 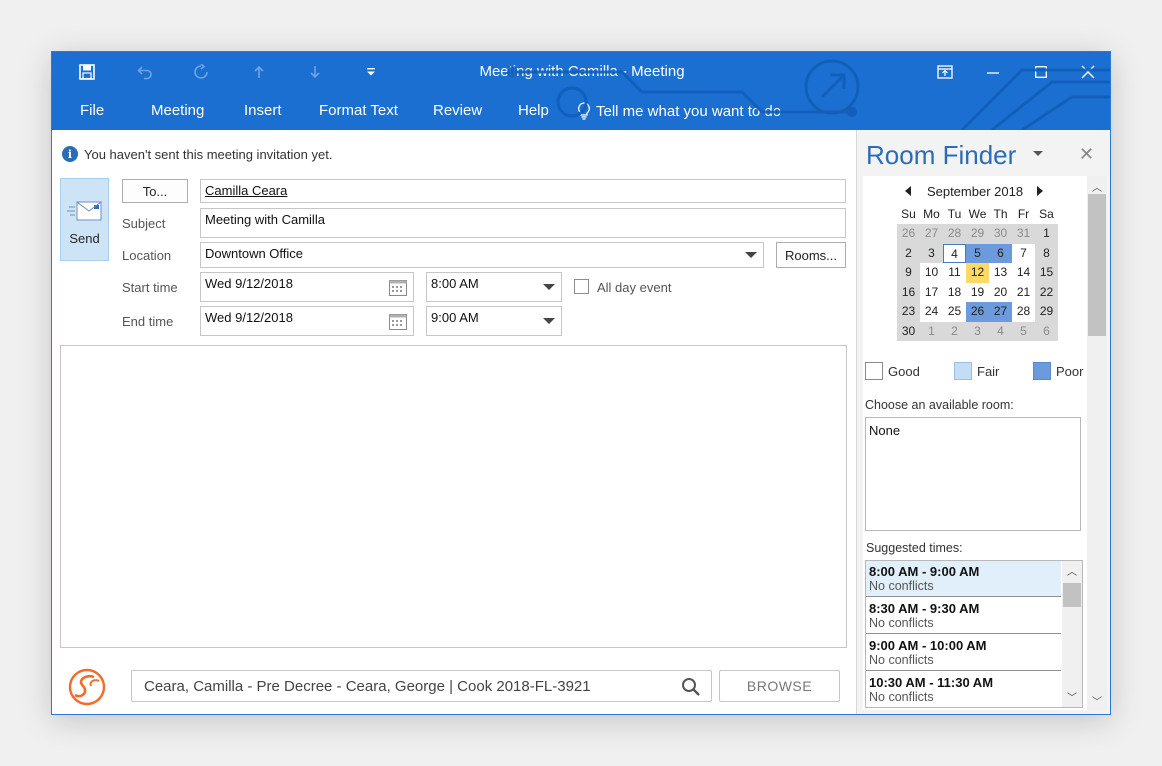 What do you see at coordinates (549, 321) in the screenshot?
I see `end-time-dropdown-icon` at bounding box center [549, 321].